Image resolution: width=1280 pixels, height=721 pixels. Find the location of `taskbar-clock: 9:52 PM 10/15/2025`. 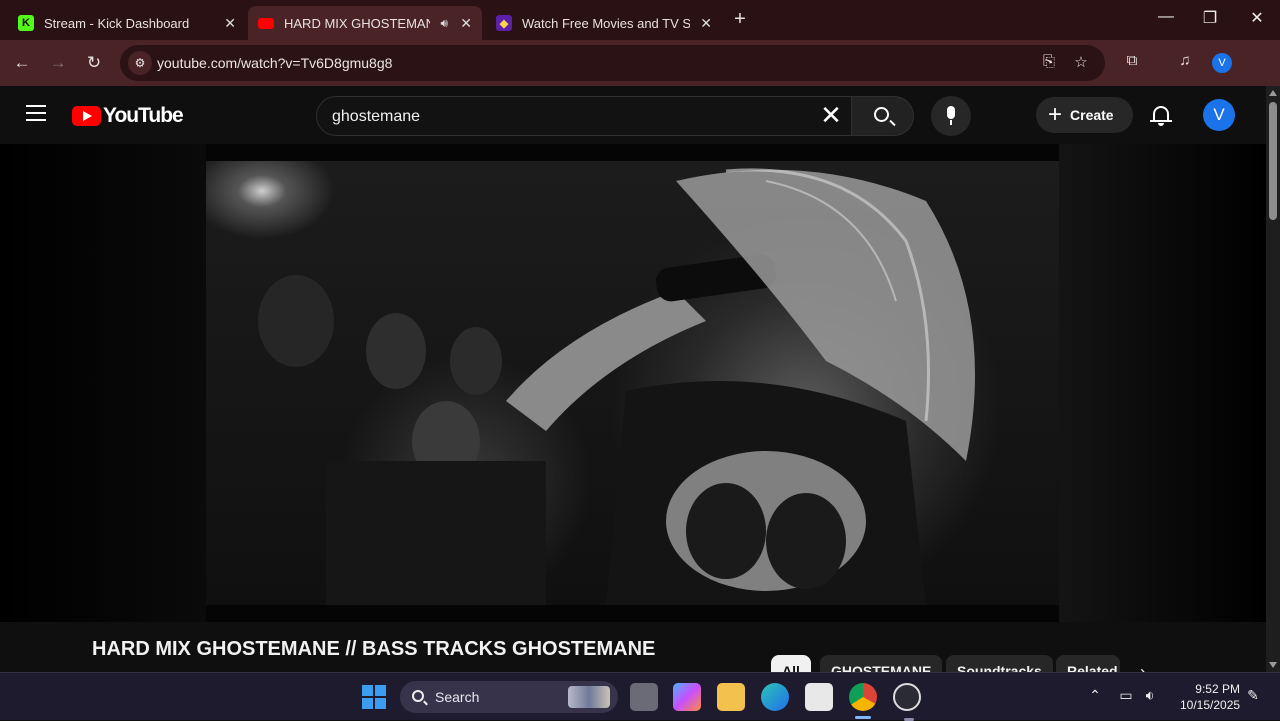

taskbar-clock: 9:52 PM 10/15/2025 is located at coordinates (1210, 697).